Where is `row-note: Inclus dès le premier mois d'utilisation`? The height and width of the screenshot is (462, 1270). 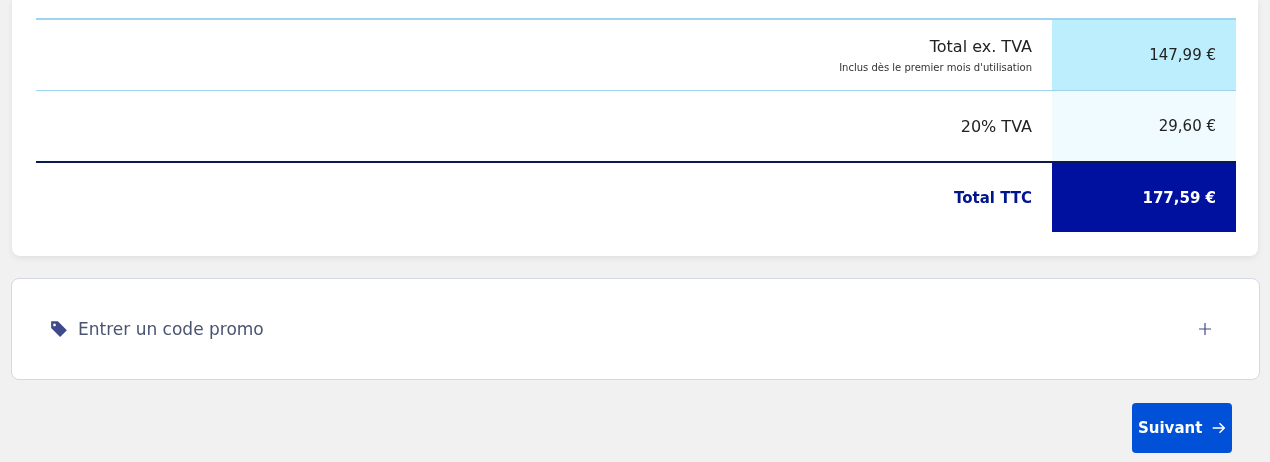 row-note: Inclus dès le premier mois d'utilisation is located at coordinates (935, 67).